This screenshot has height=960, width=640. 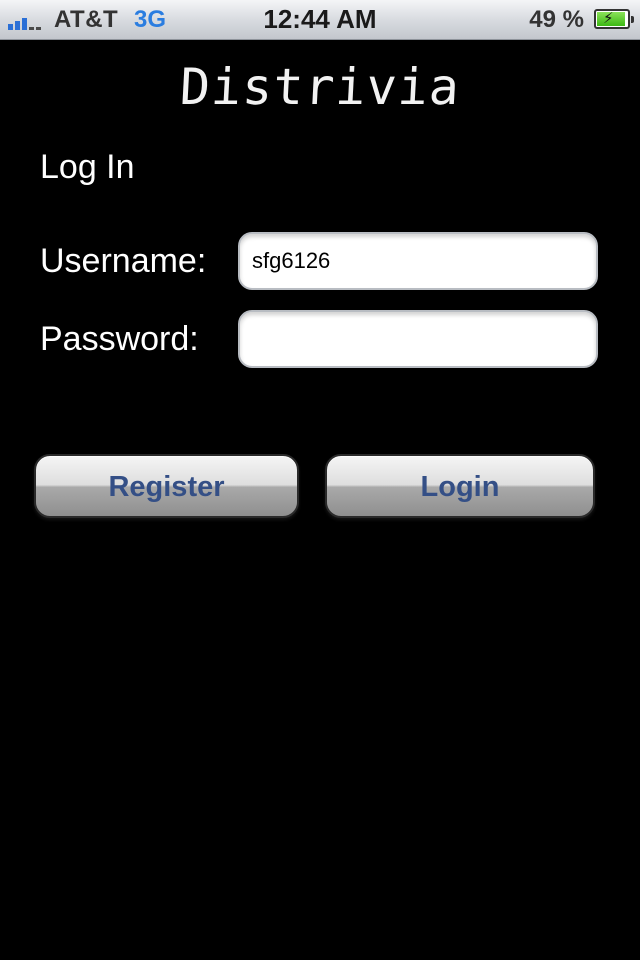 I want to click on status-bar: AT&T 3G 12:44 AM 49 % ⚡, so click(x=320, y=20).